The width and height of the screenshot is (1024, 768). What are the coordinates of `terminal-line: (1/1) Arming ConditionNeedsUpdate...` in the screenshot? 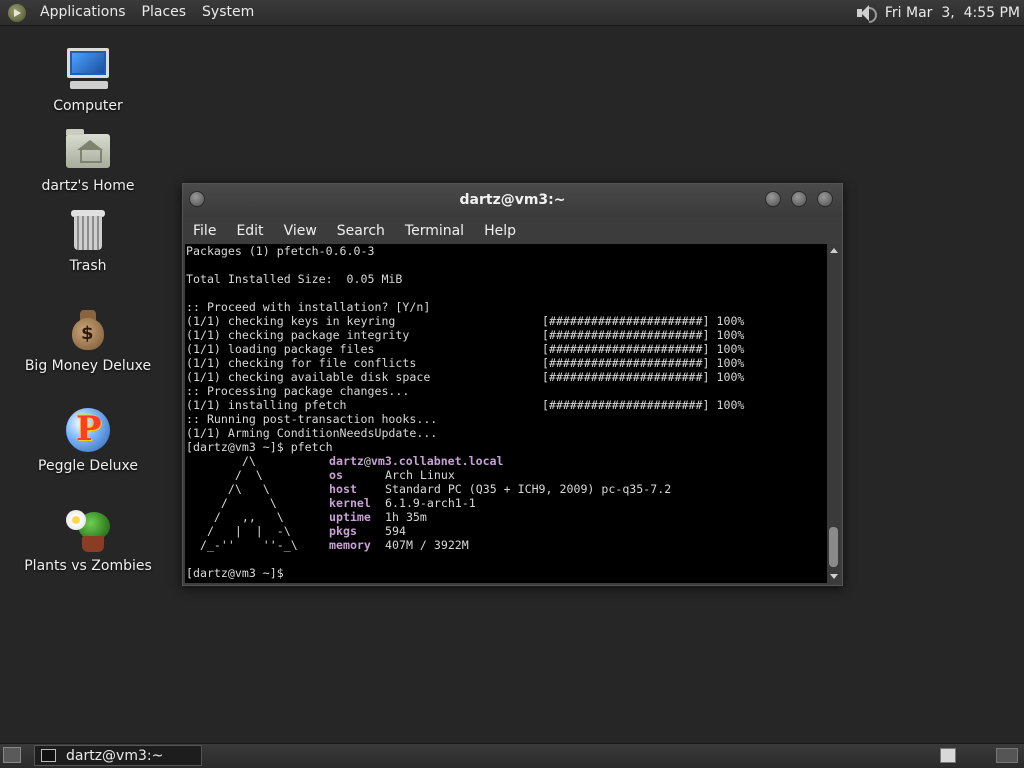 It's located at (312, 433).